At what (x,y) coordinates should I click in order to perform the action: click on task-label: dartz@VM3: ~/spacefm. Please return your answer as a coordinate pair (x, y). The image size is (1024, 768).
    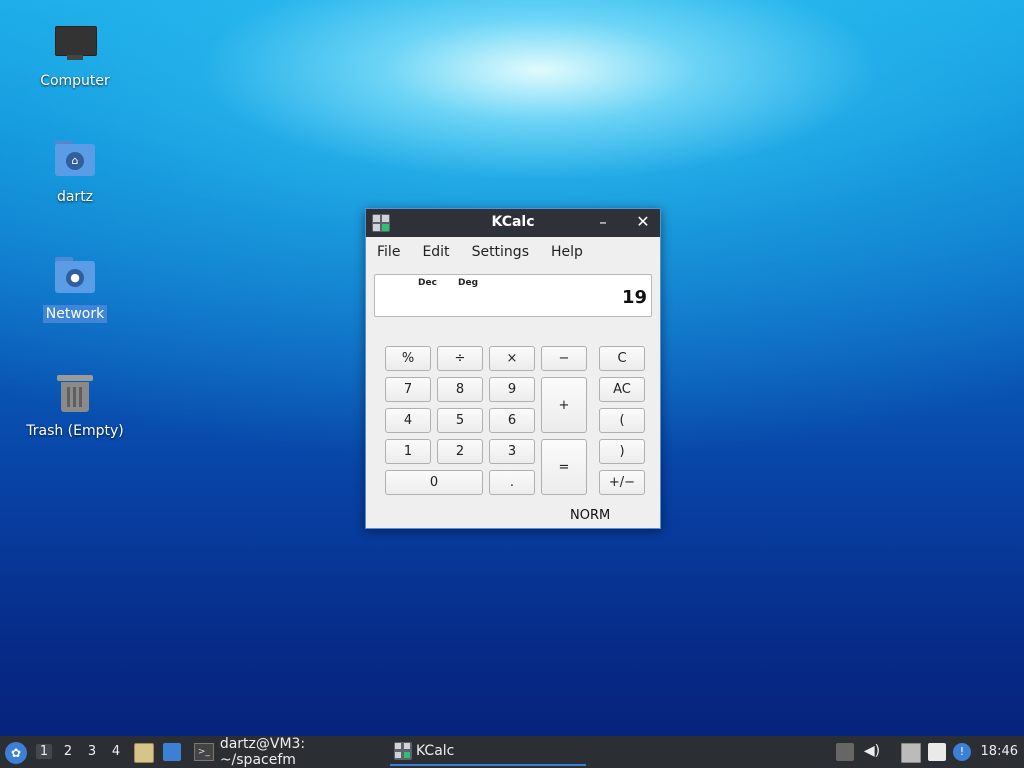
    Looking at the image, I should click on (262, 752).